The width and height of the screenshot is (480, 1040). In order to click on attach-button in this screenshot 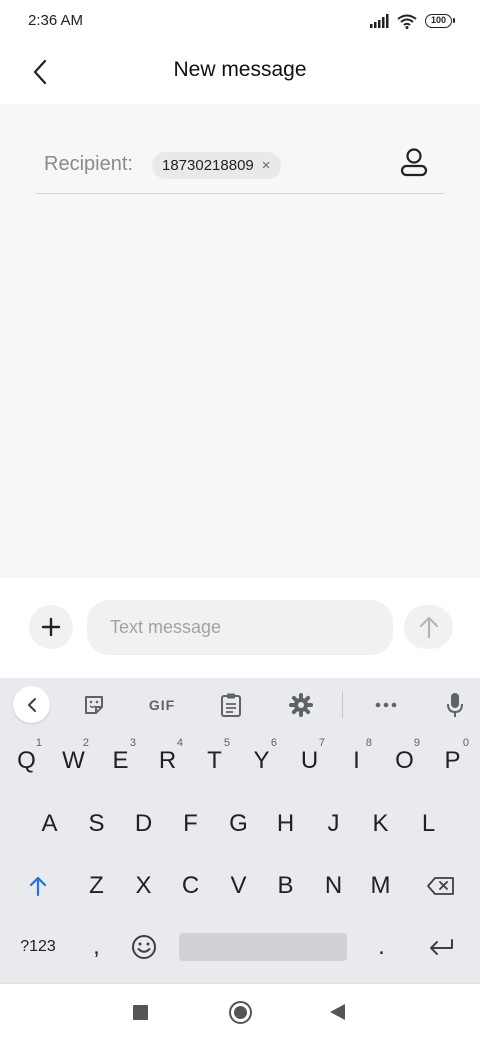, I will do `click(51, 627)`.